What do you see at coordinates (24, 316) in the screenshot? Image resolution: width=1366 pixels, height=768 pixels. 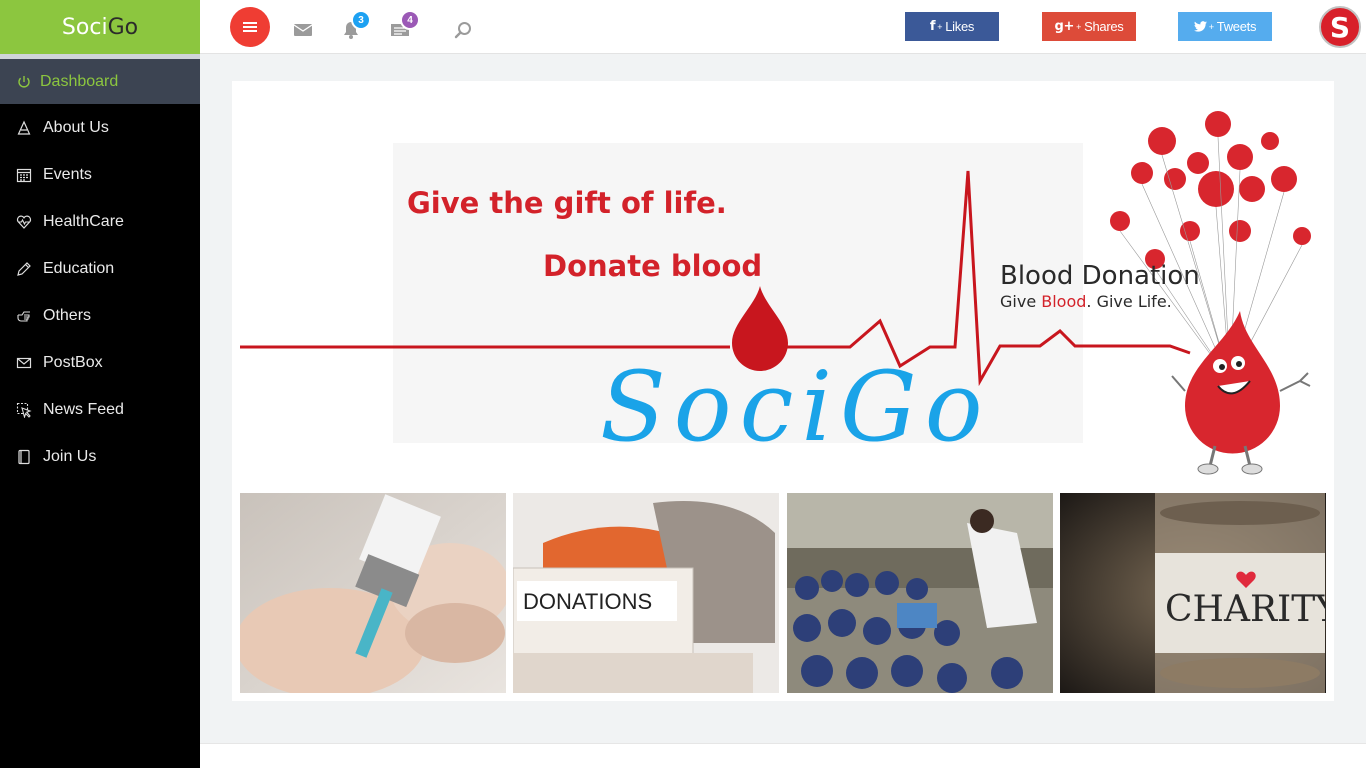 I see `hand-pointer-icon` at bounding box center [24, 316].